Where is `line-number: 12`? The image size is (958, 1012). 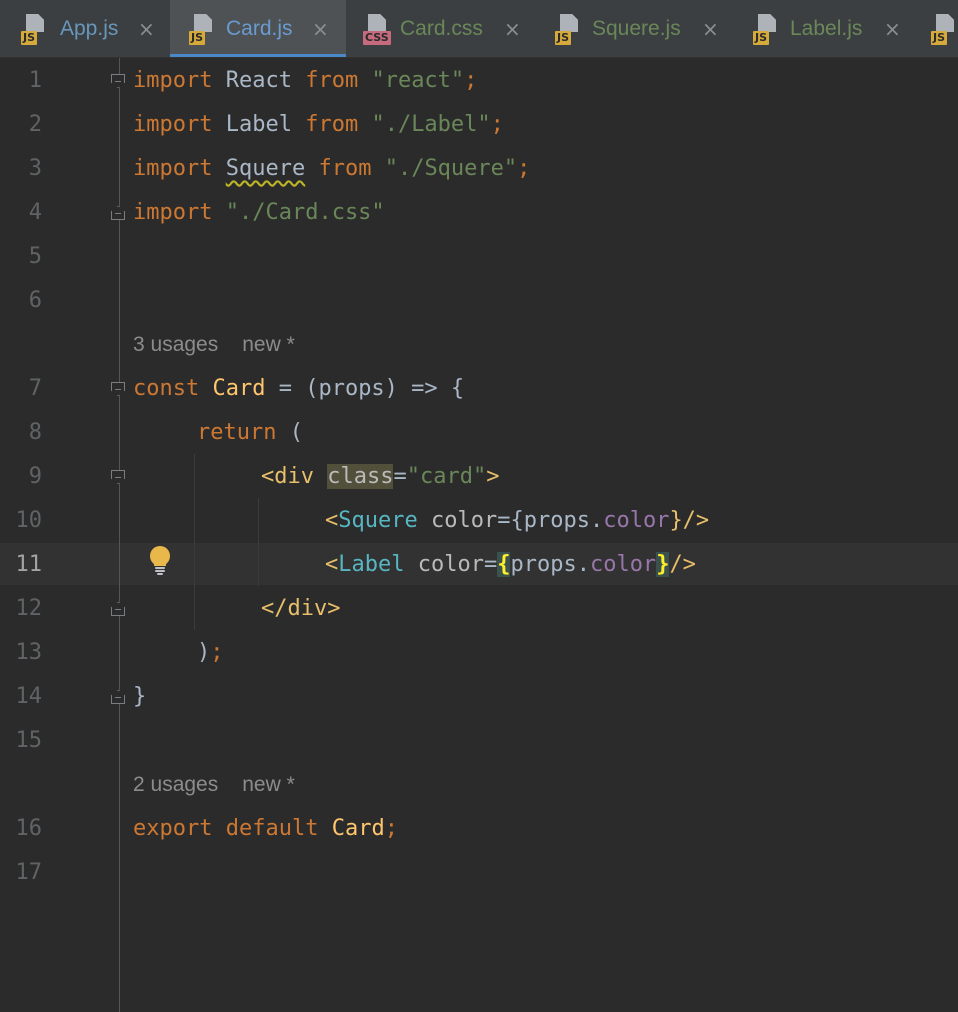 line-number: 12 is located at coordinates (29, 608).